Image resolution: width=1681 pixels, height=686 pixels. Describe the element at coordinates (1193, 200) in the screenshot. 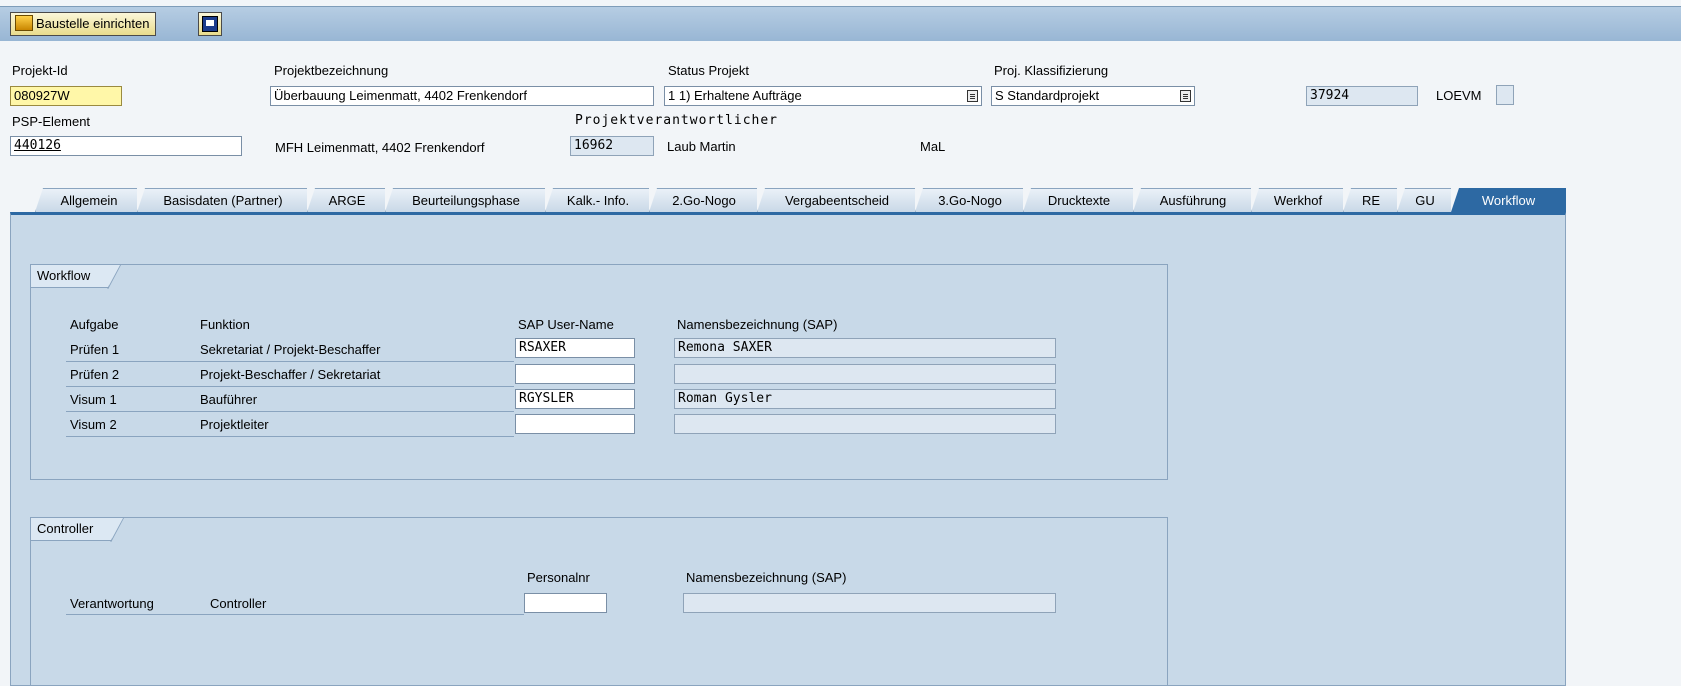

I see `tab-ausfuehrung: Ausführung` at that location.